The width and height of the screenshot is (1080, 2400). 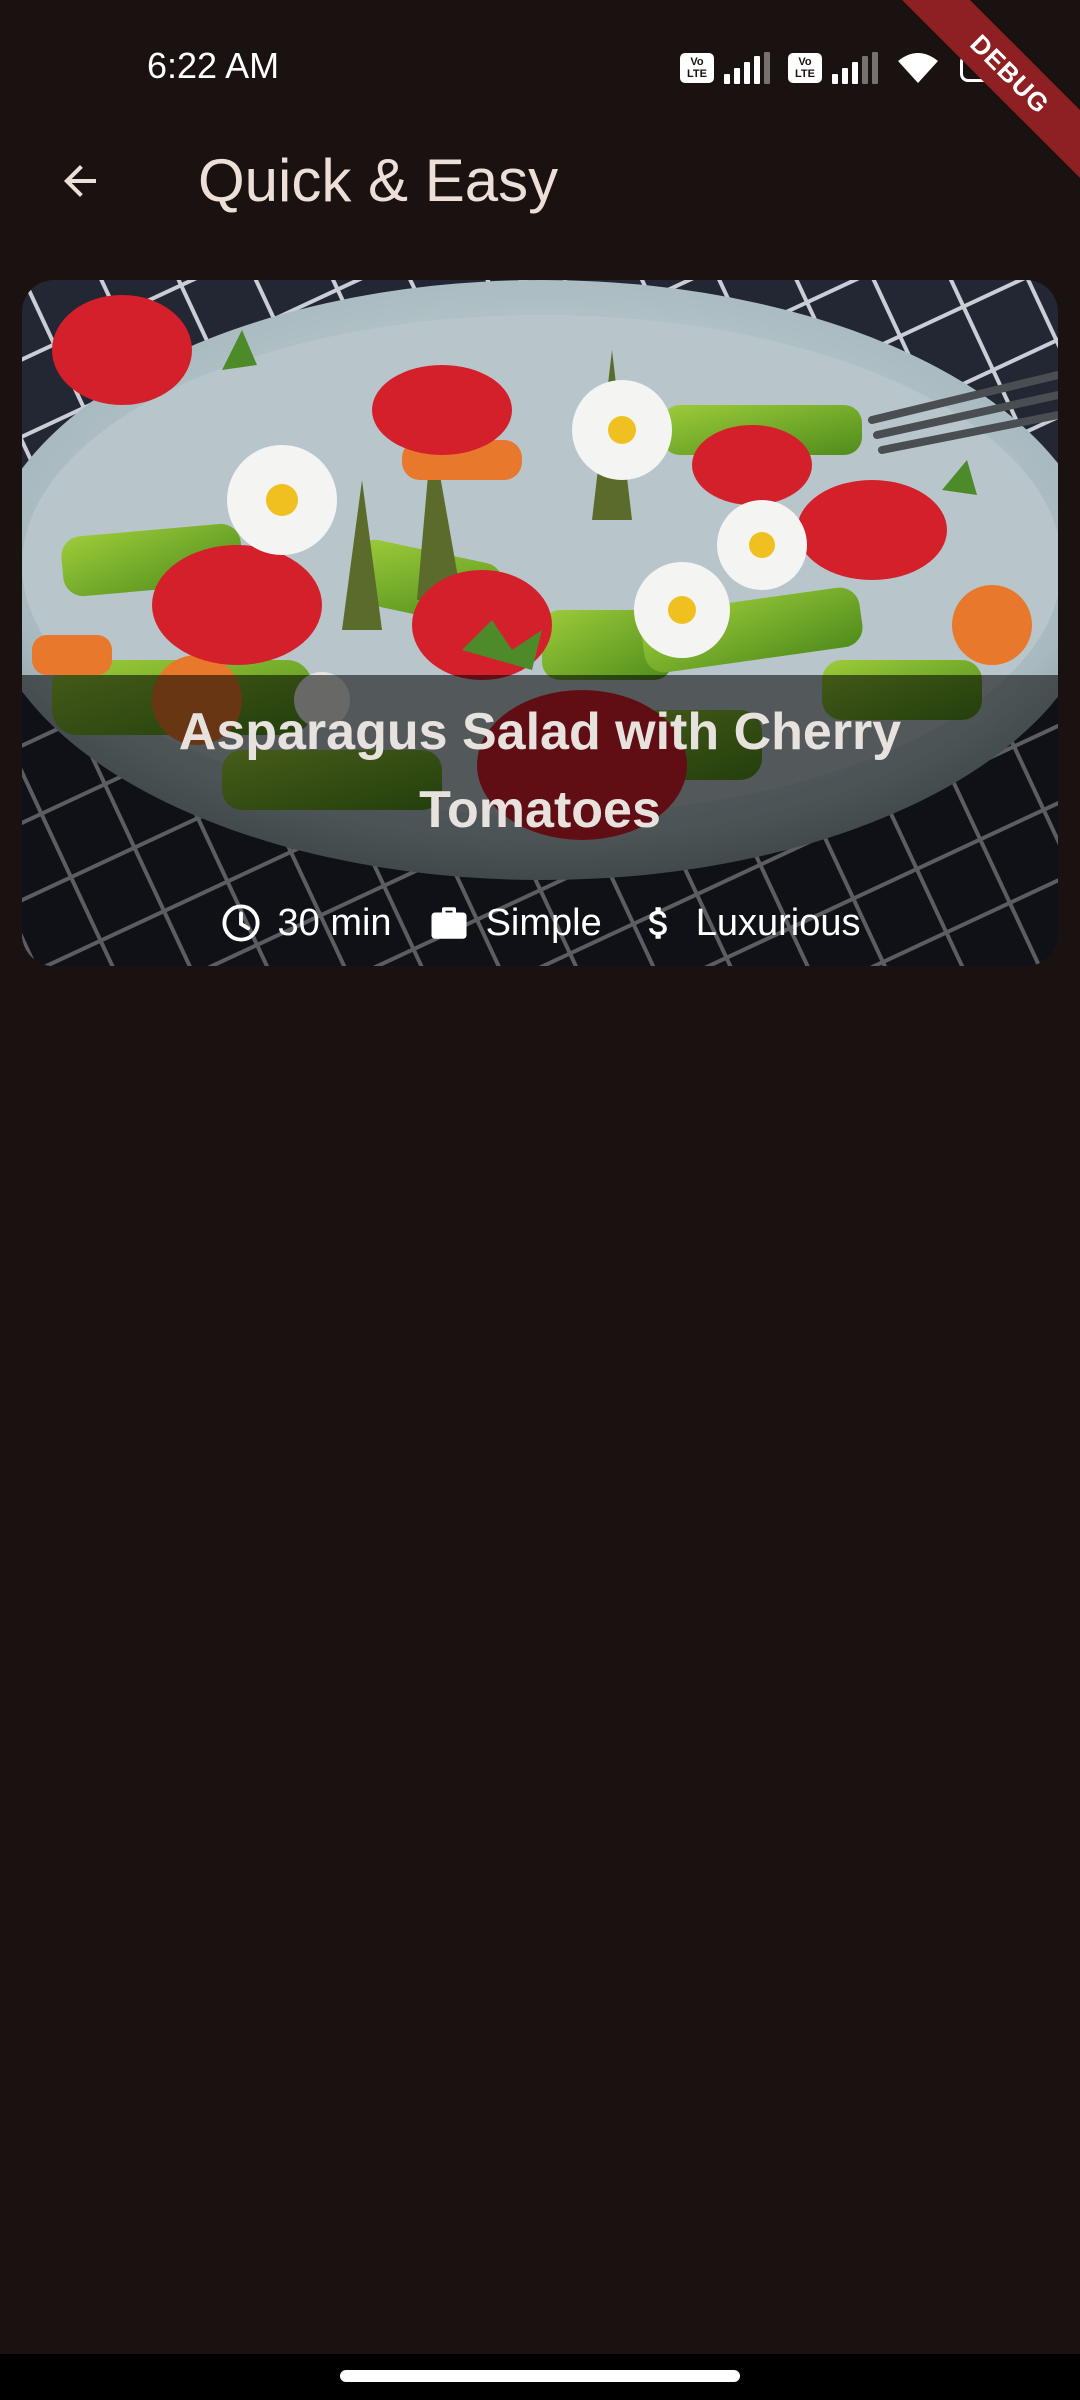 I want to click on page-title: Quick & Easy, so click(x=378, y=180).